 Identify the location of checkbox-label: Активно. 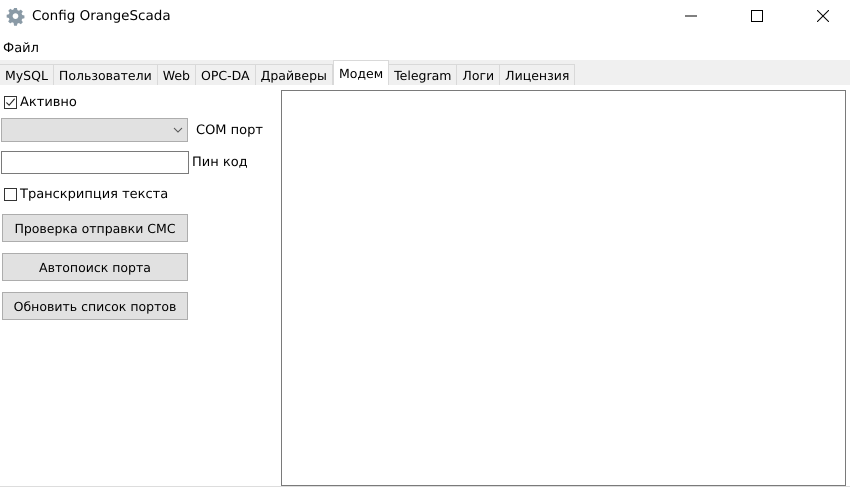
(48, 102).